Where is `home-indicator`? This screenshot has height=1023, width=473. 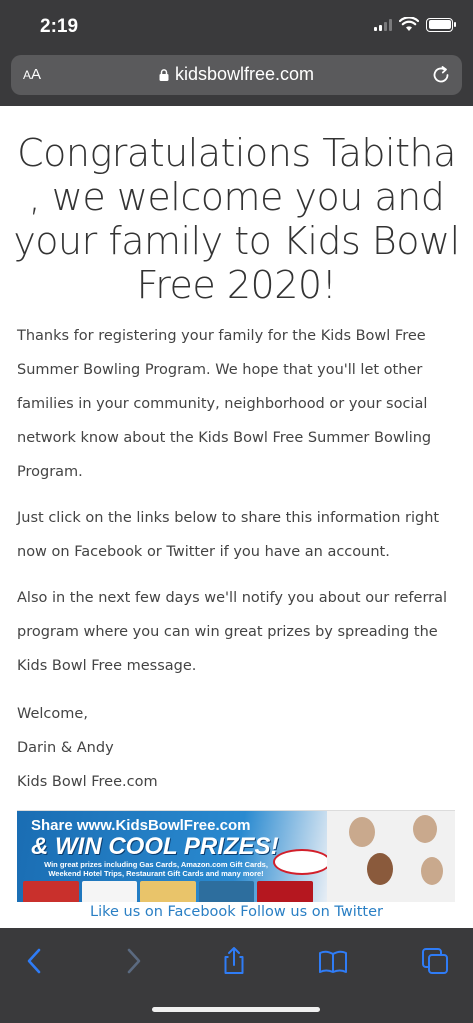
home-indicator is located at coordinates (236, 1009).